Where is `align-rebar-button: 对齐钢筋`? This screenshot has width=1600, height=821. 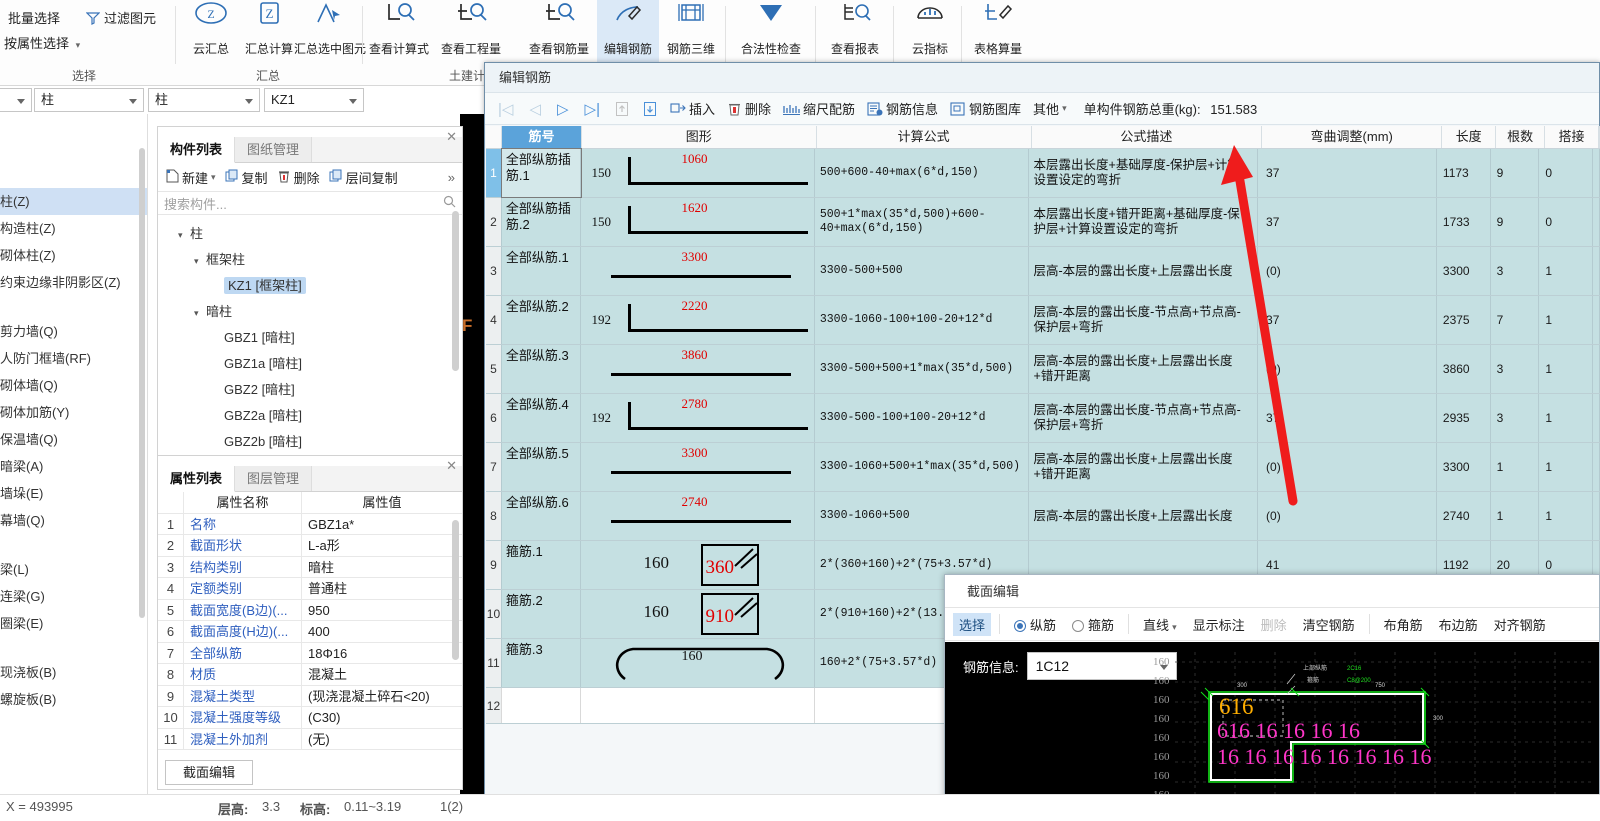
align-rebar-button: 对齐钢筋 is located at coordinates (1520, 624).